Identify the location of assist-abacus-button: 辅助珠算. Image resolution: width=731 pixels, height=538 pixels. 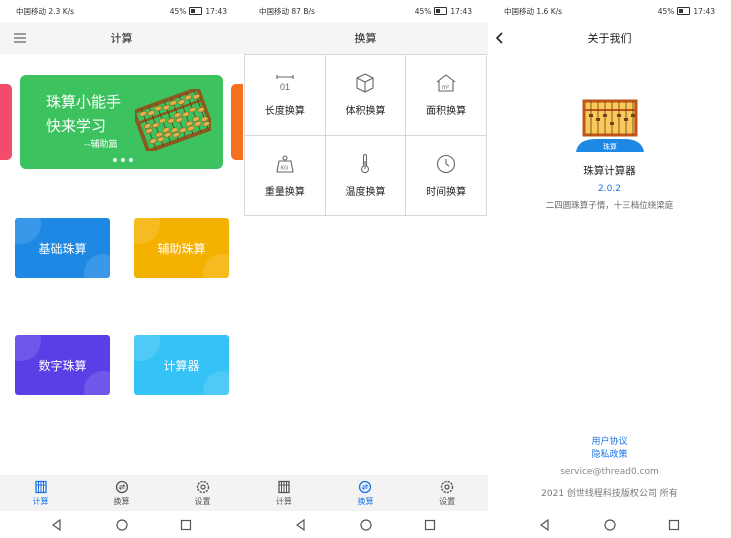
(181, 248).